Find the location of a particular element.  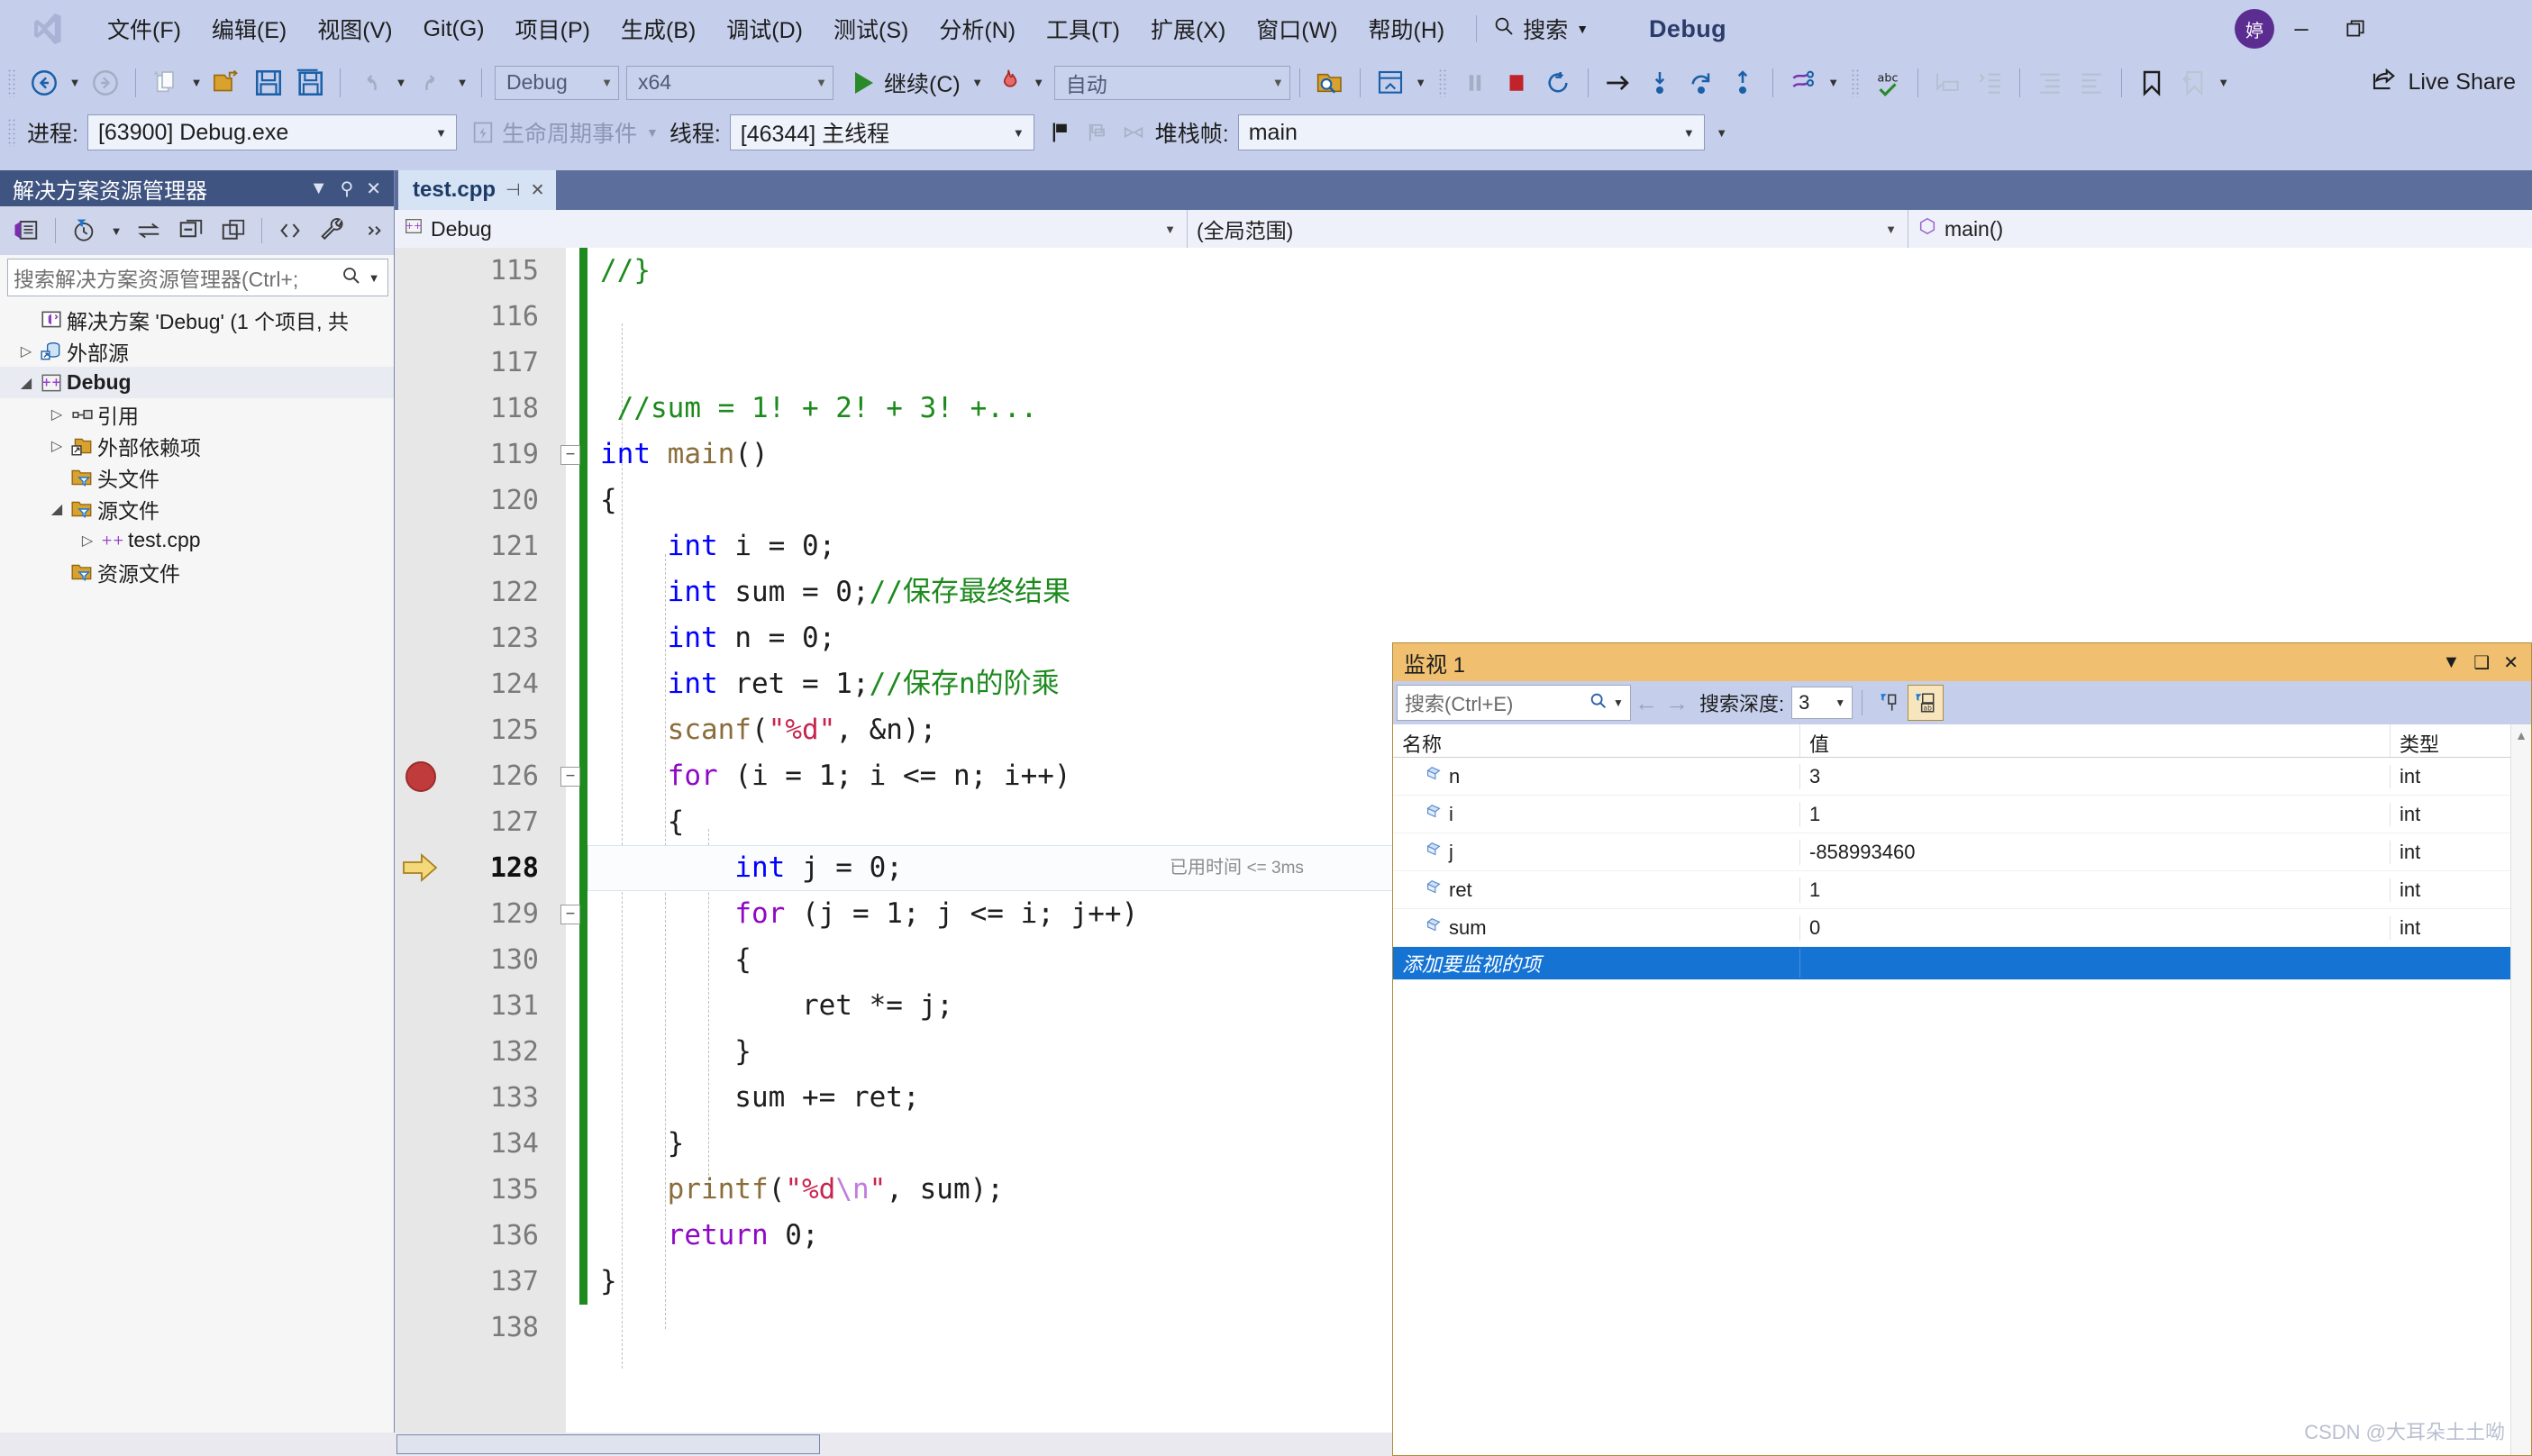

toolbar-overflow-icon: ▼ is located at coordinates (2224, 83).